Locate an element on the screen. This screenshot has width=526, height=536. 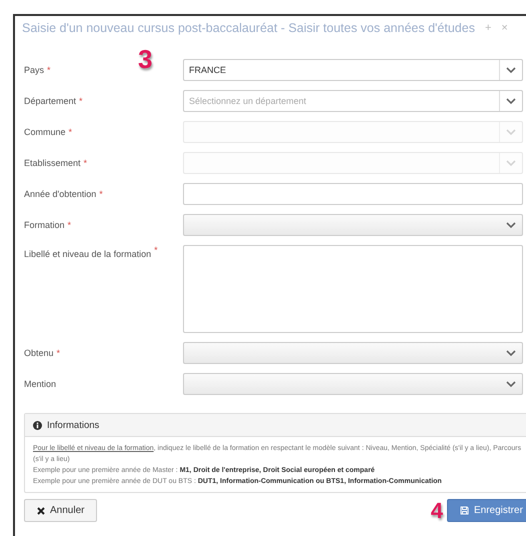
input-field is located at coordinates (353, 194).